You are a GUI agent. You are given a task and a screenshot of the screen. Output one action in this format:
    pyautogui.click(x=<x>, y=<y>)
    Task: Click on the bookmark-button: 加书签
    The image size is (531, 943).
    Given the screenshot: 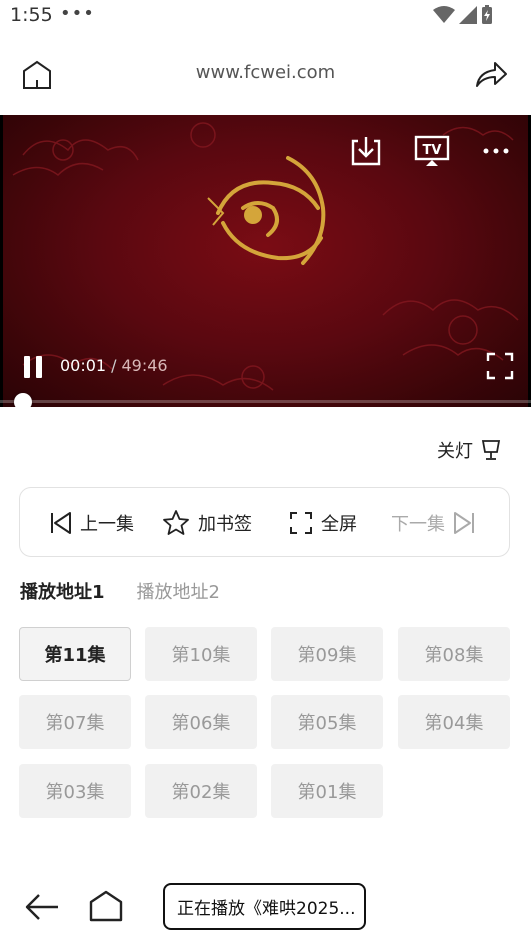 What is the action you would take?
    pyautogui.click(x=207, y=523)
    